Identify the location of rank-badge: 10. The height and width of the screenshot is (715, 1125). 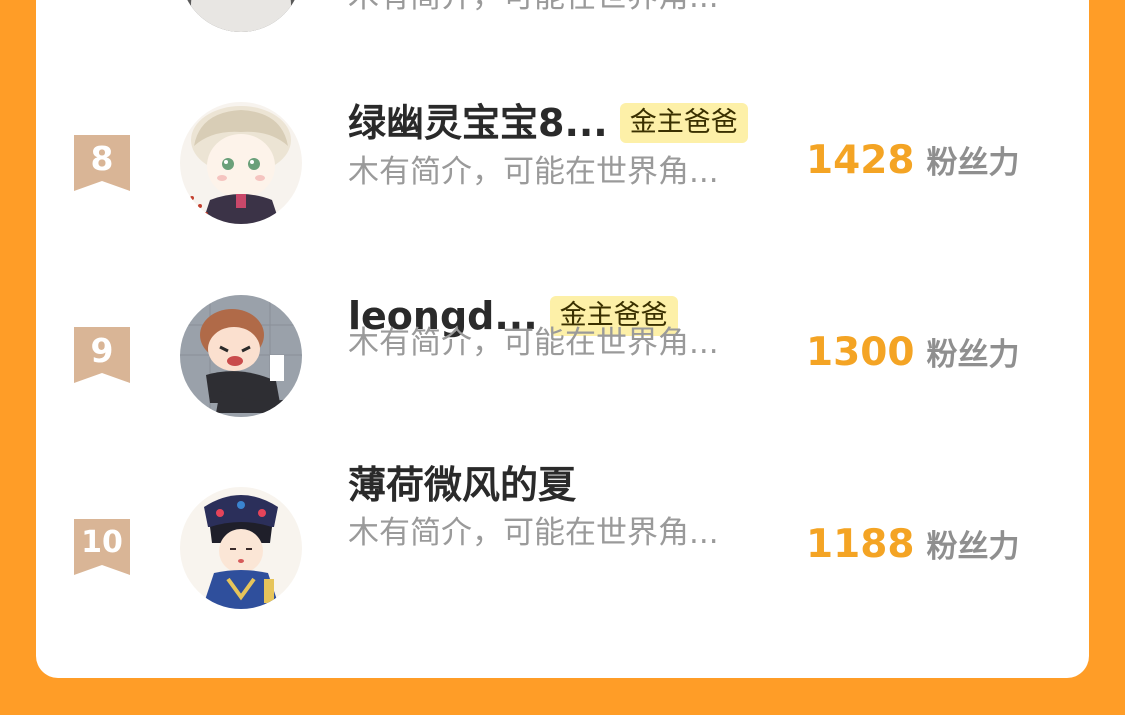
(102, 547).